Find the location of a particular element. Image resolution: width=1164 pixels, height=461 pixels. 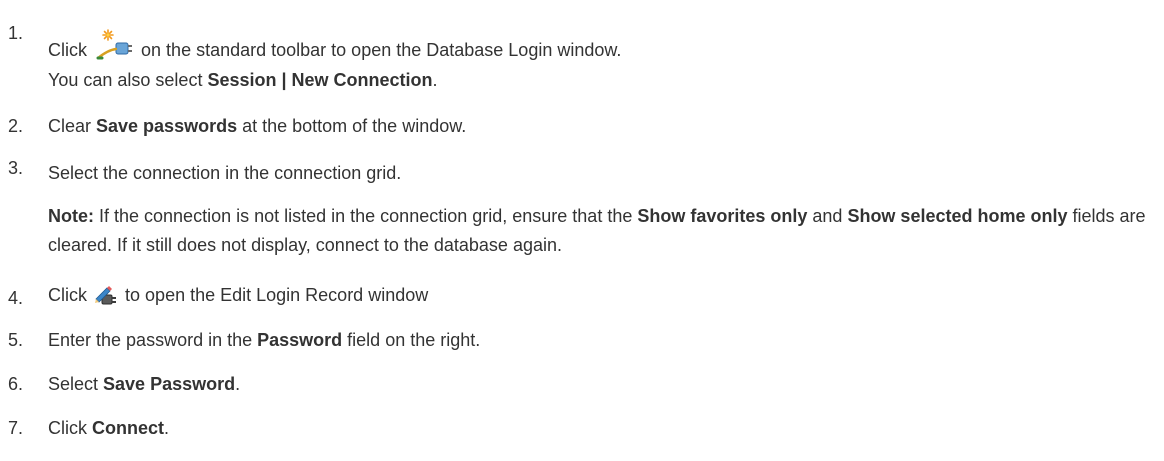

step-7: Click Connect. is located at coordinates (109, 428).